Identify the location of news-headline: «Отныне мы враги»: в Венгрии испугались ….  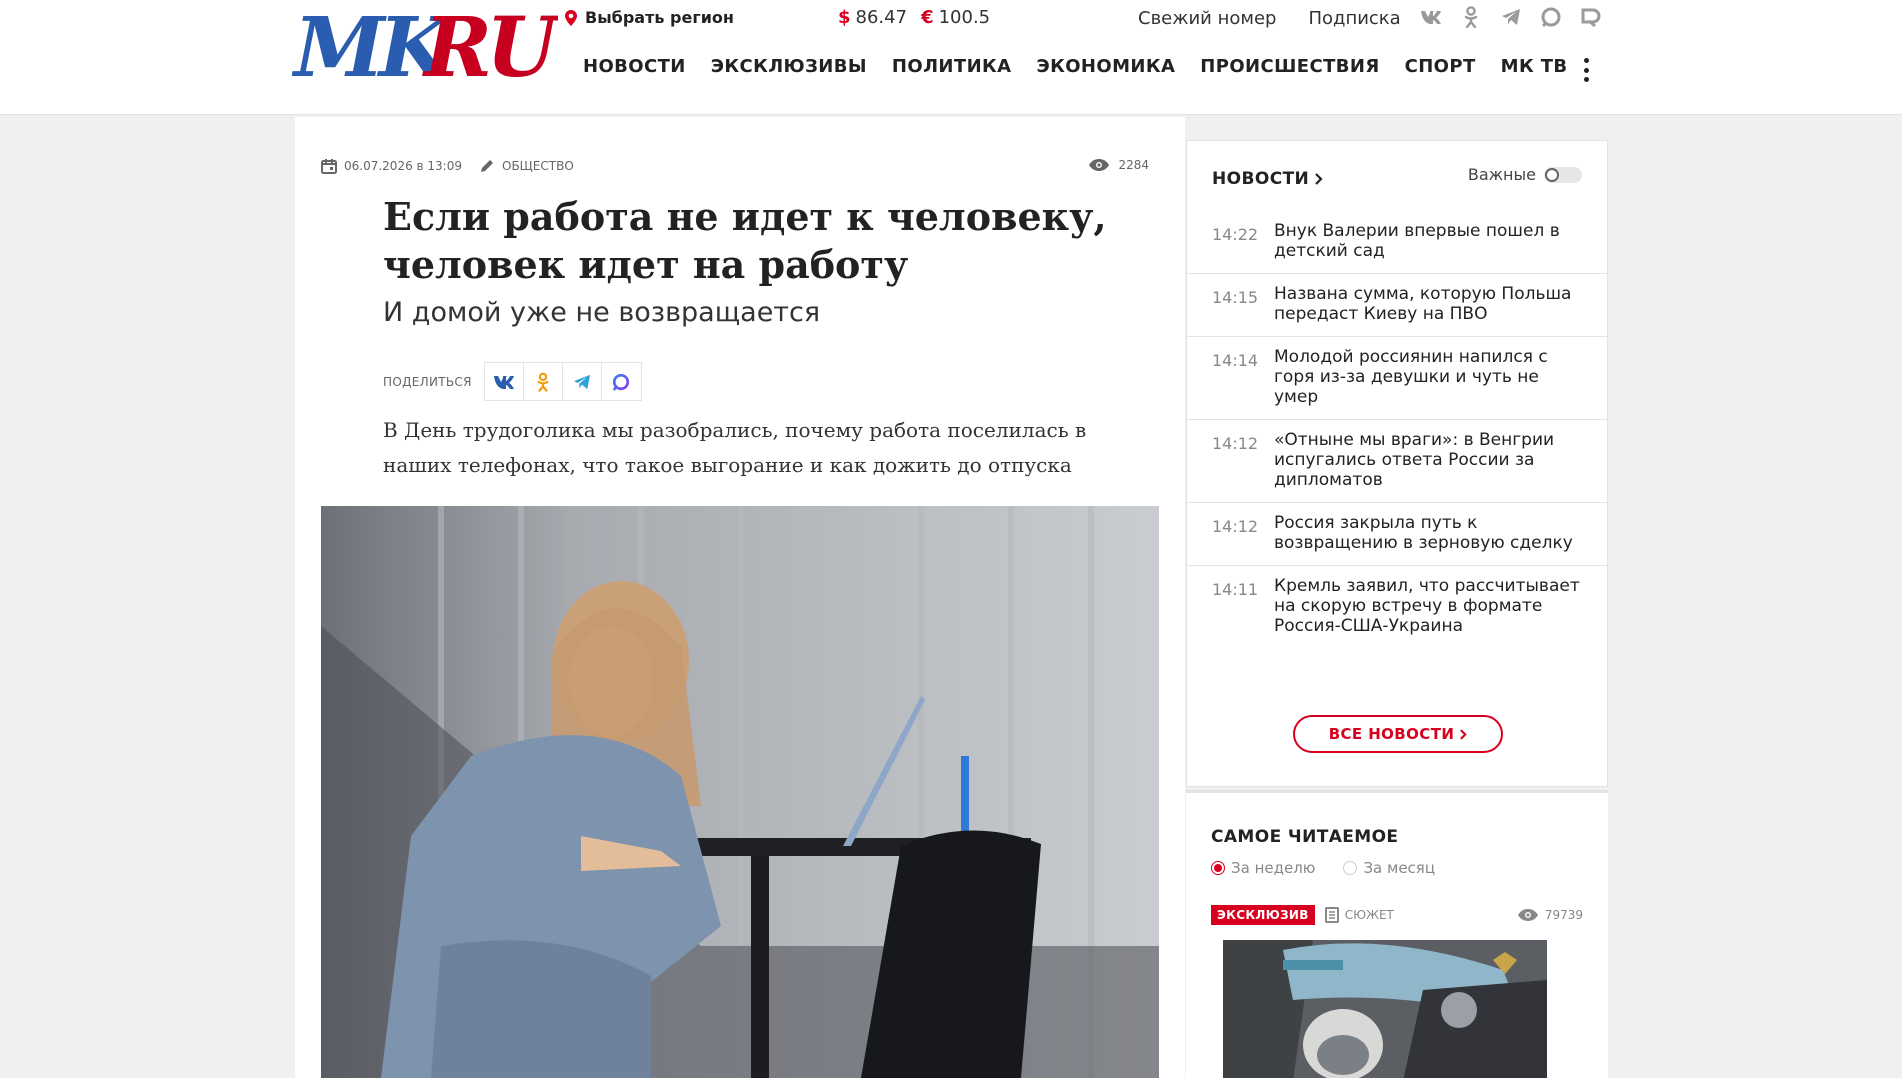
(1414, 460).